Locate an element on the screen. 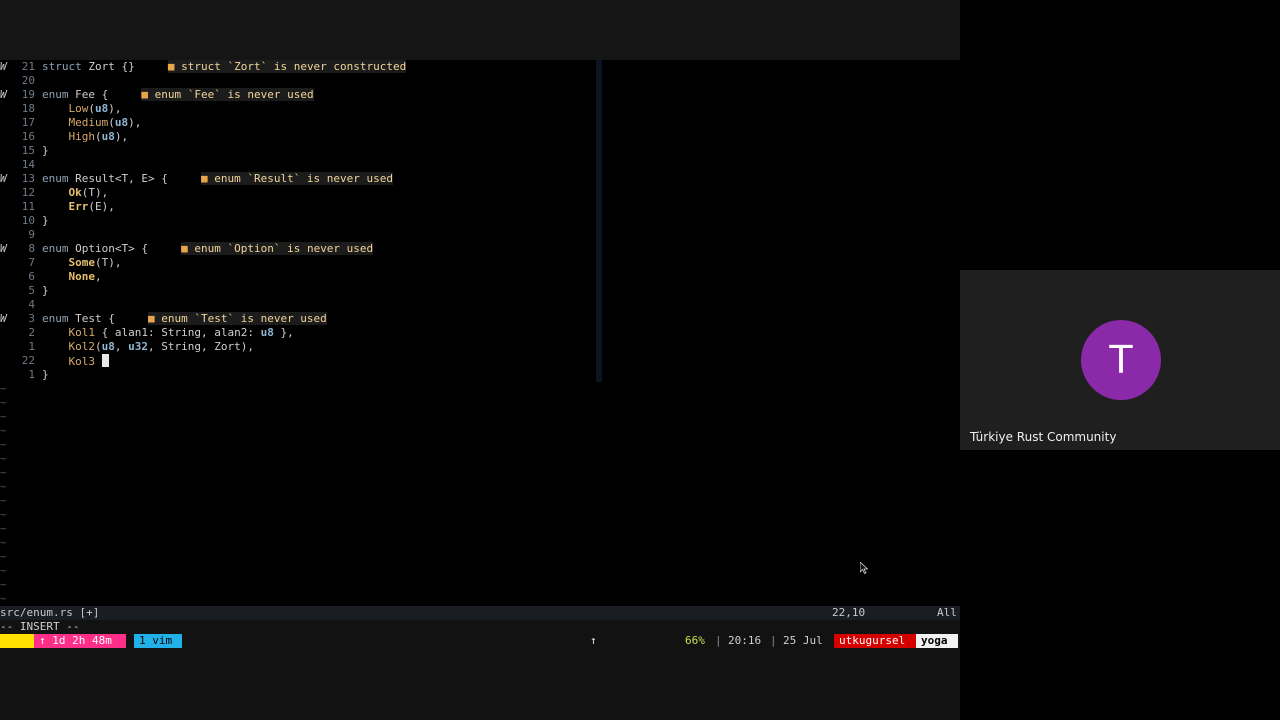 This screenshot has height=720, width=1280. tmux-up-arrow: ↑ is located at coordinates (593, 640).